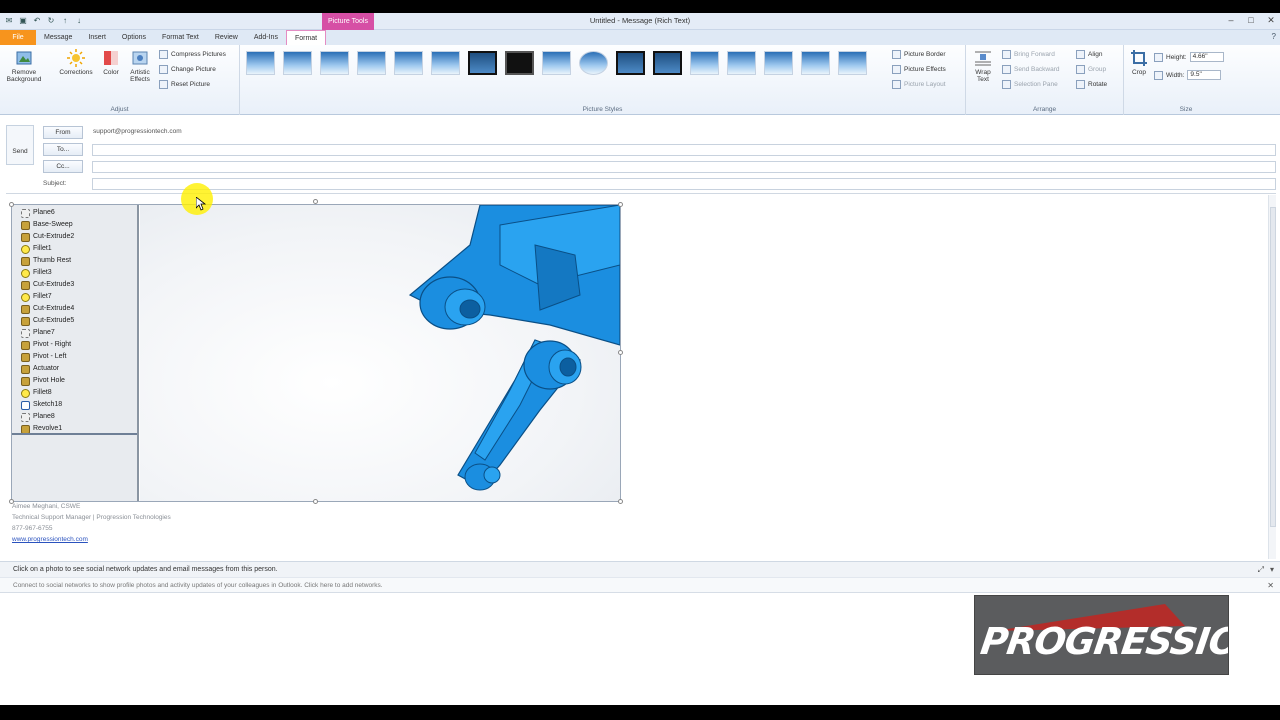 This screenshot has height=720, width=1280. Describe the element at coordinates (1231, 20) in the screenshot. I see `minimize-icon: –` at that location.